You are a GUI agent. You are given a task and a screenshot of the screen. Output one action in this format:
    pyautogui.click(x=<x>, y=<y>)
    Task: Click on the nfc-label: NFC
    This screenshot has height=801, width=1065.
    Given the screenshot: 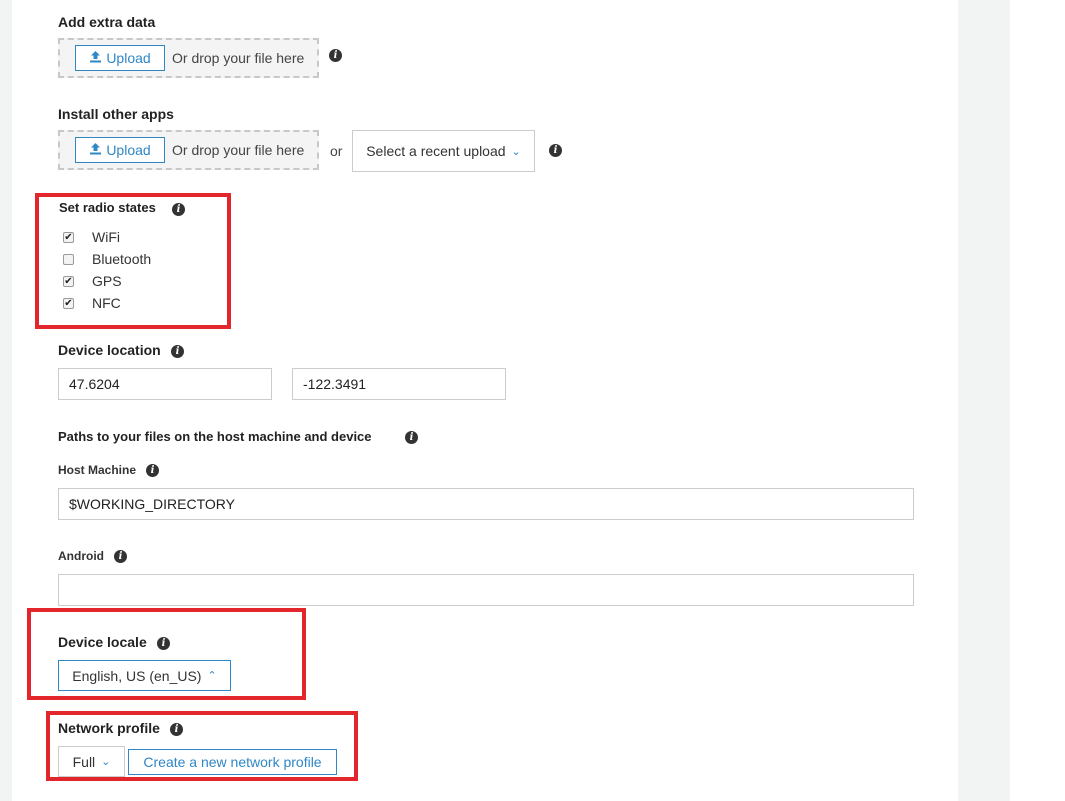 What is the action you would take?
    pyautogui.click(x=106, y=303)
    